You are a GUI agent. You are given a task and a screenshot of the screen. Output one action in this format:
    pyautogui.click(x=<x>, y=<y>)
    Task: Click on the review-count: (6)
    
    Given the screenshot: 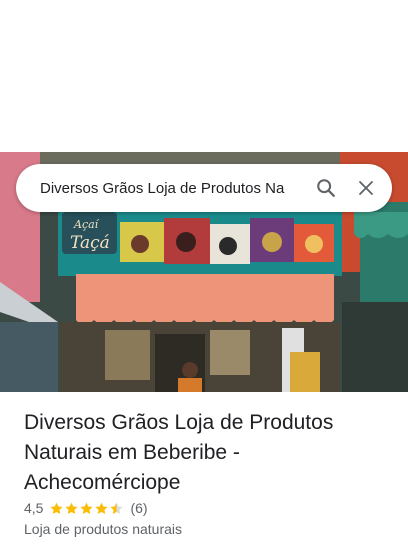 What is the action you would take?
    pyautogui.click(x=138, y=508)
    